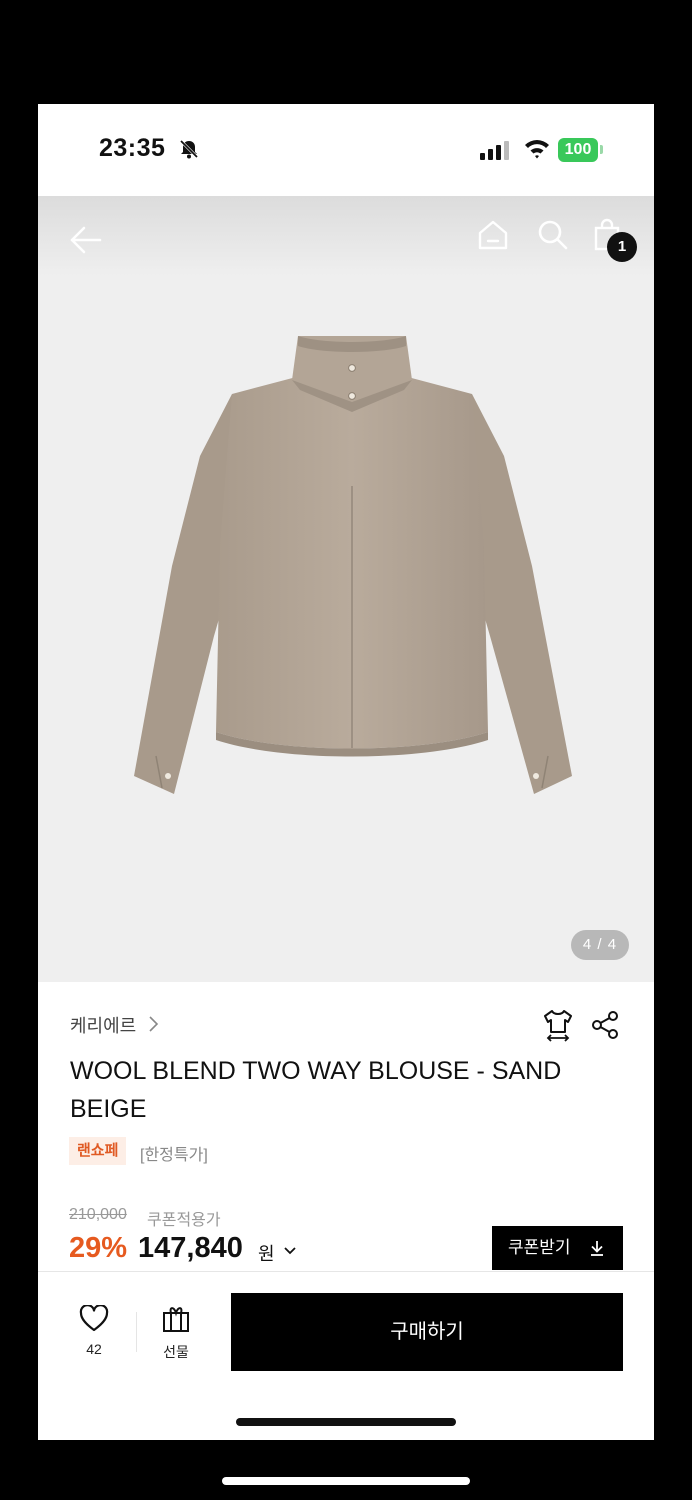  Describe the element at coordinates (539, 1247) in the screenshot. I see `coupon-button-label: 쿠폰받기` at that location.